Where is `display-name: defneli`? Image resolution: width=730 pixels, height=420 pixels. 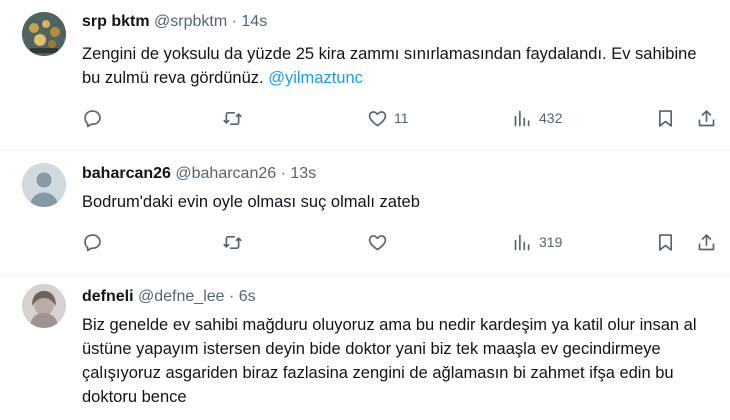 display-name: defneli is located at coordinates (108, 296).